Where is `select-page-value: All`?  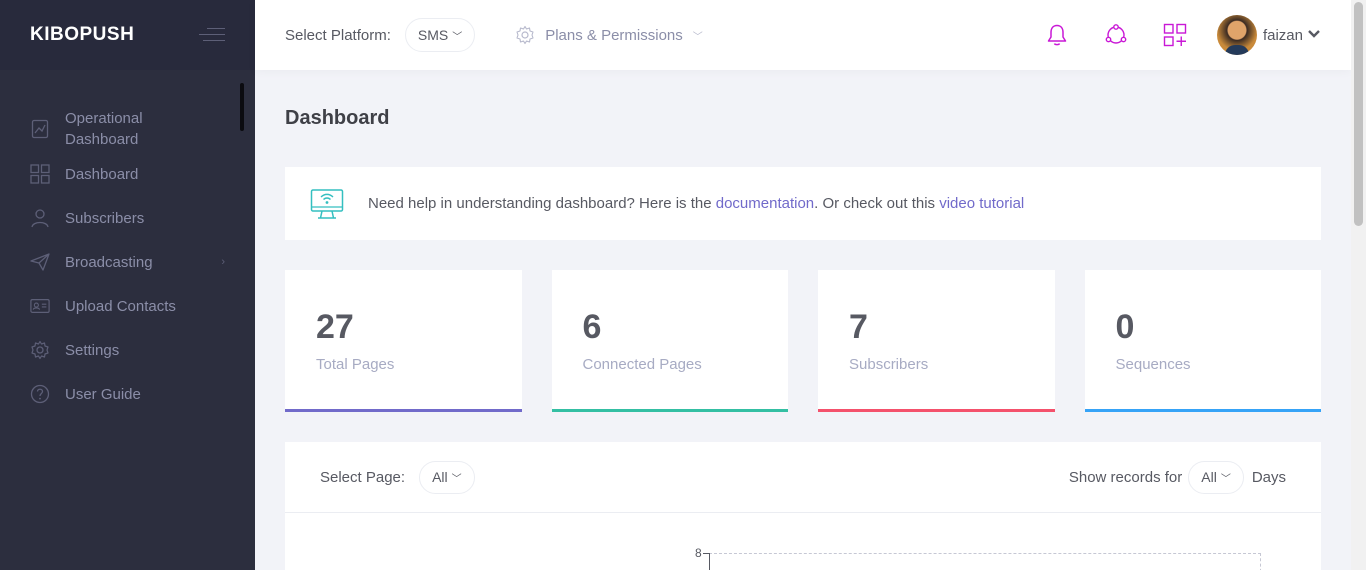 select-page-value: All is located at coordinates (440, 477).